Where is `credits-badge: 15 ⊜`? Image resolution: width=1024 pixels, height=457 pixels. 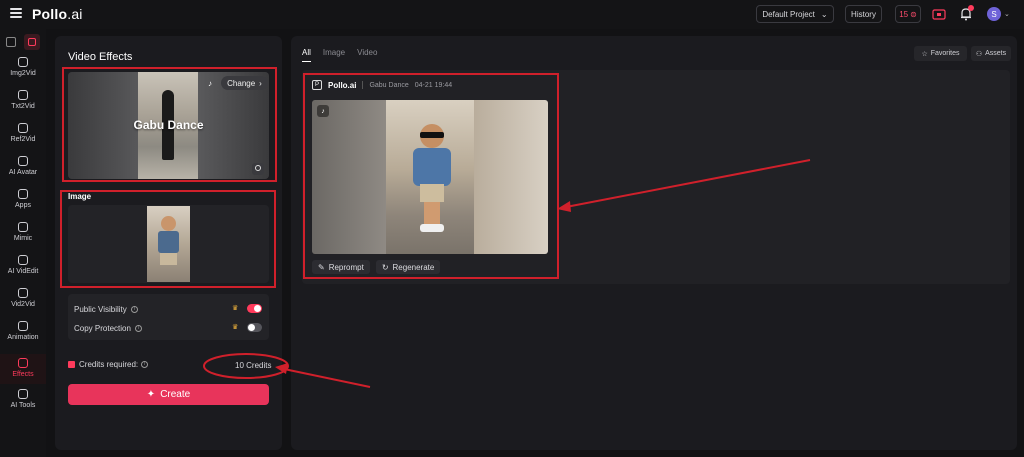
credits-badge: 15 ⊜ is located at coordinates (908, 14).